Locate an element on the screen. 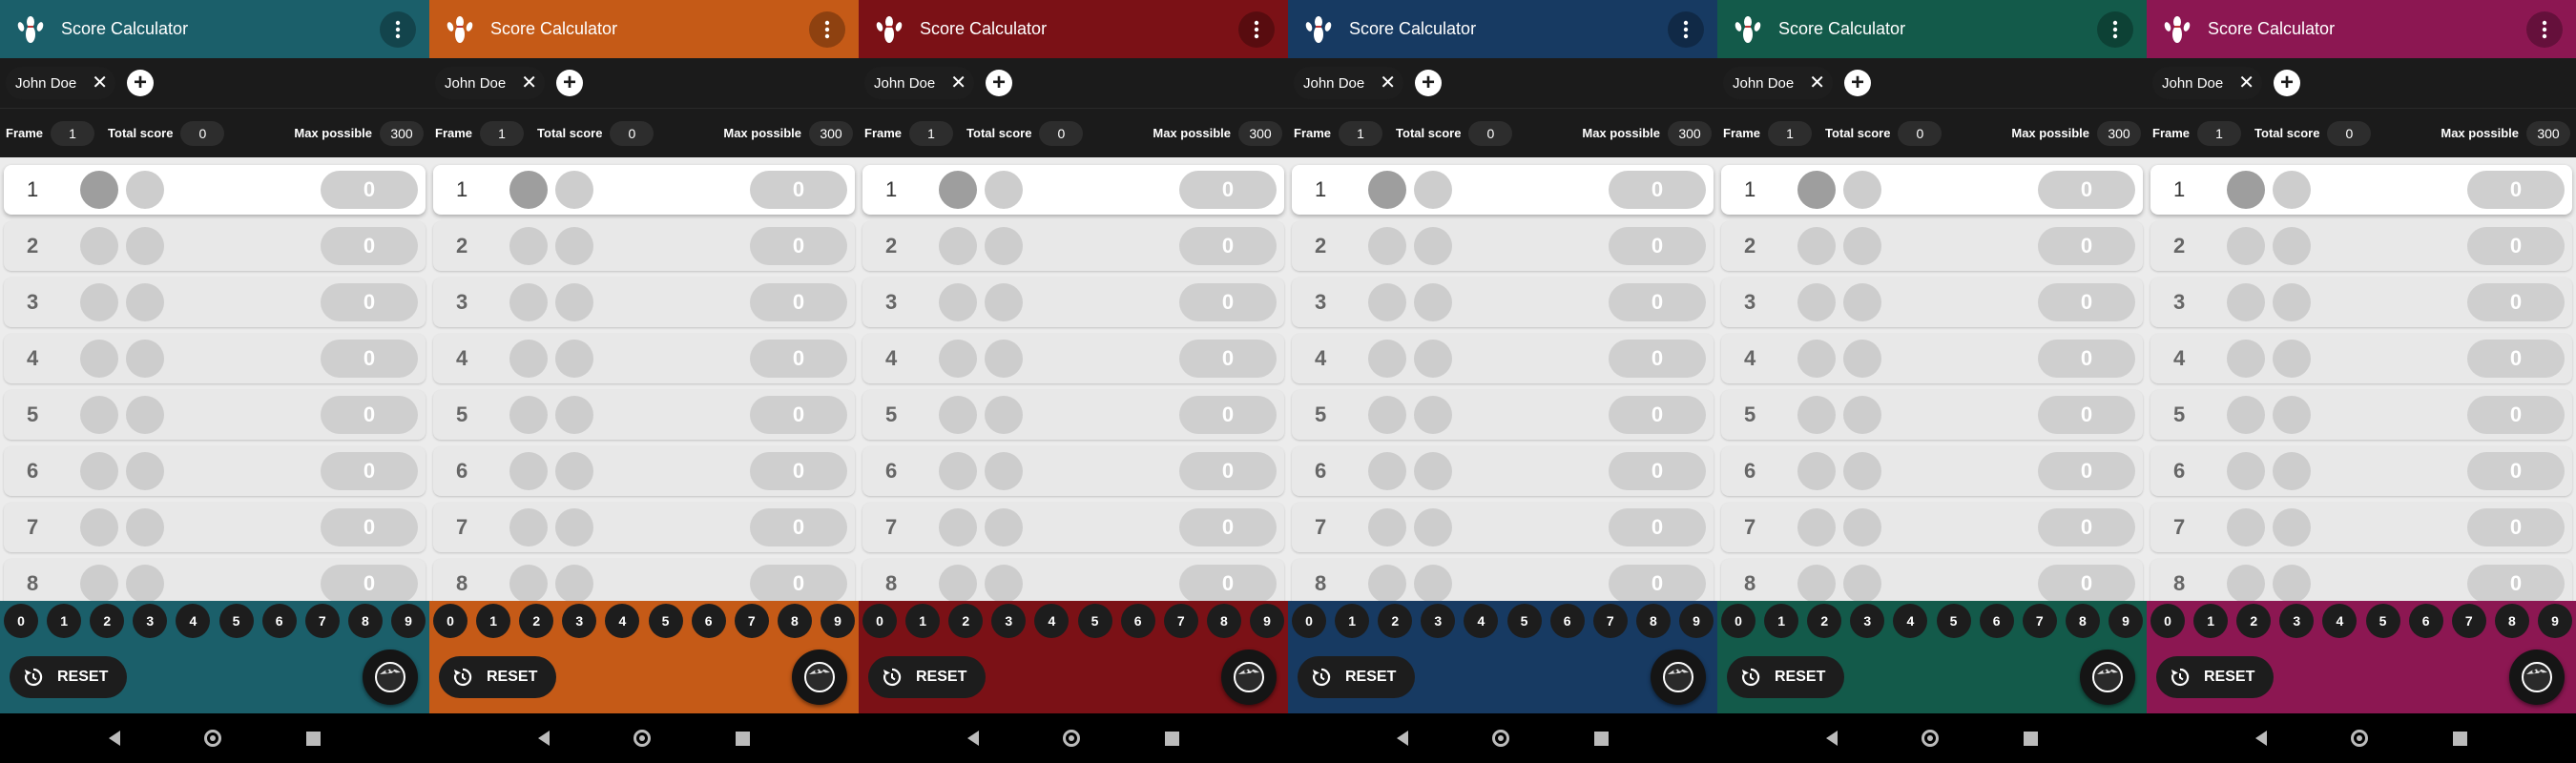 Image resolution: width=2576 pixels, height=763 pixels. bowling-ball-button is located at coordinates (2537, 677).